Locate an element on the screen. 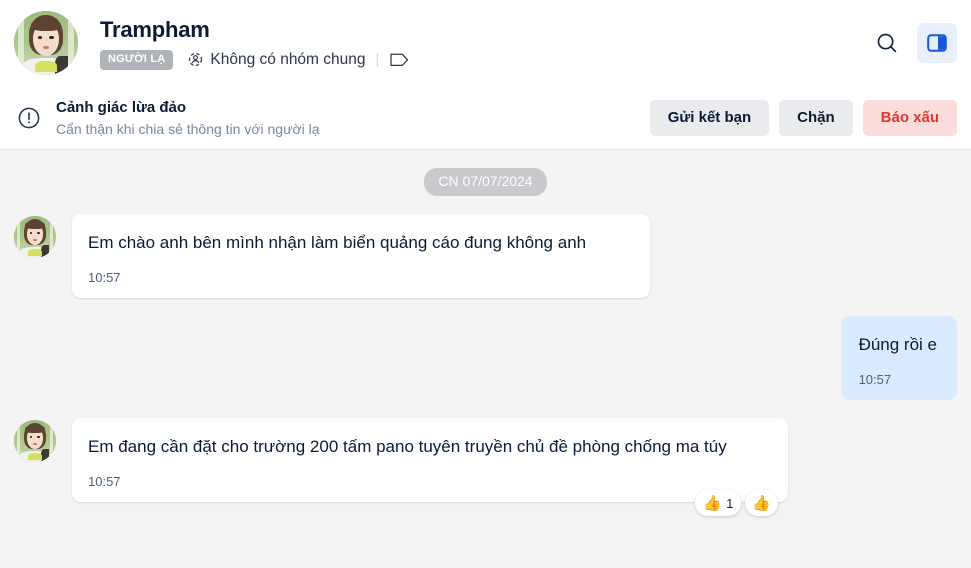 The width and height of the screenshot is (971, 568). tag-icon is located at coordinates (400, 60).